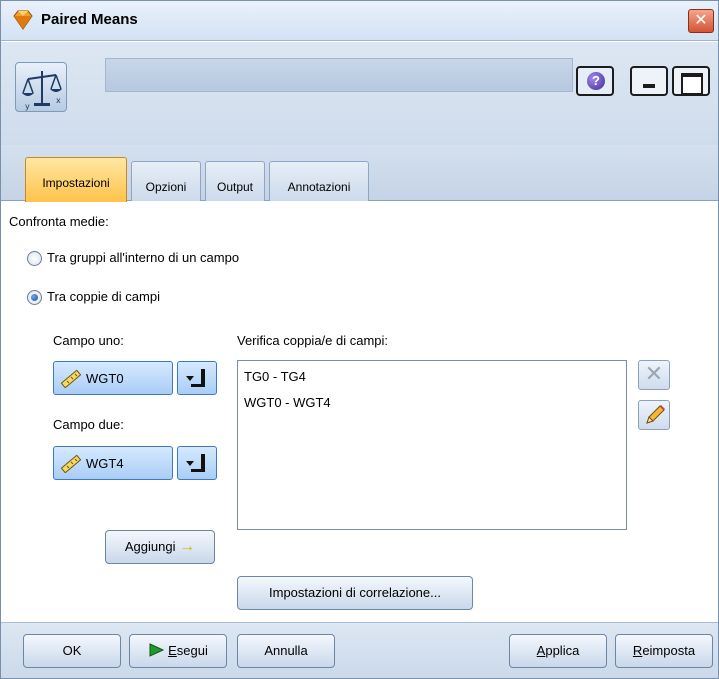 Image resolution: width=719 pixels, height=679 pixels. What do you see at coordinates (287, 402) in the screenshot?
I see `list-item: WGT0 - WGT4` at bounding box center [287, 402].